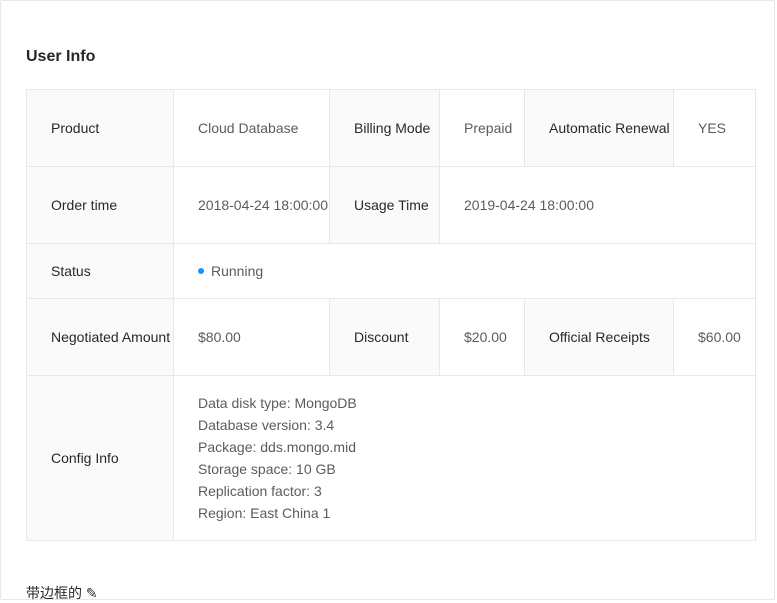  I want to click on billing-mode-label: Billing Mode, so click(384, 128).